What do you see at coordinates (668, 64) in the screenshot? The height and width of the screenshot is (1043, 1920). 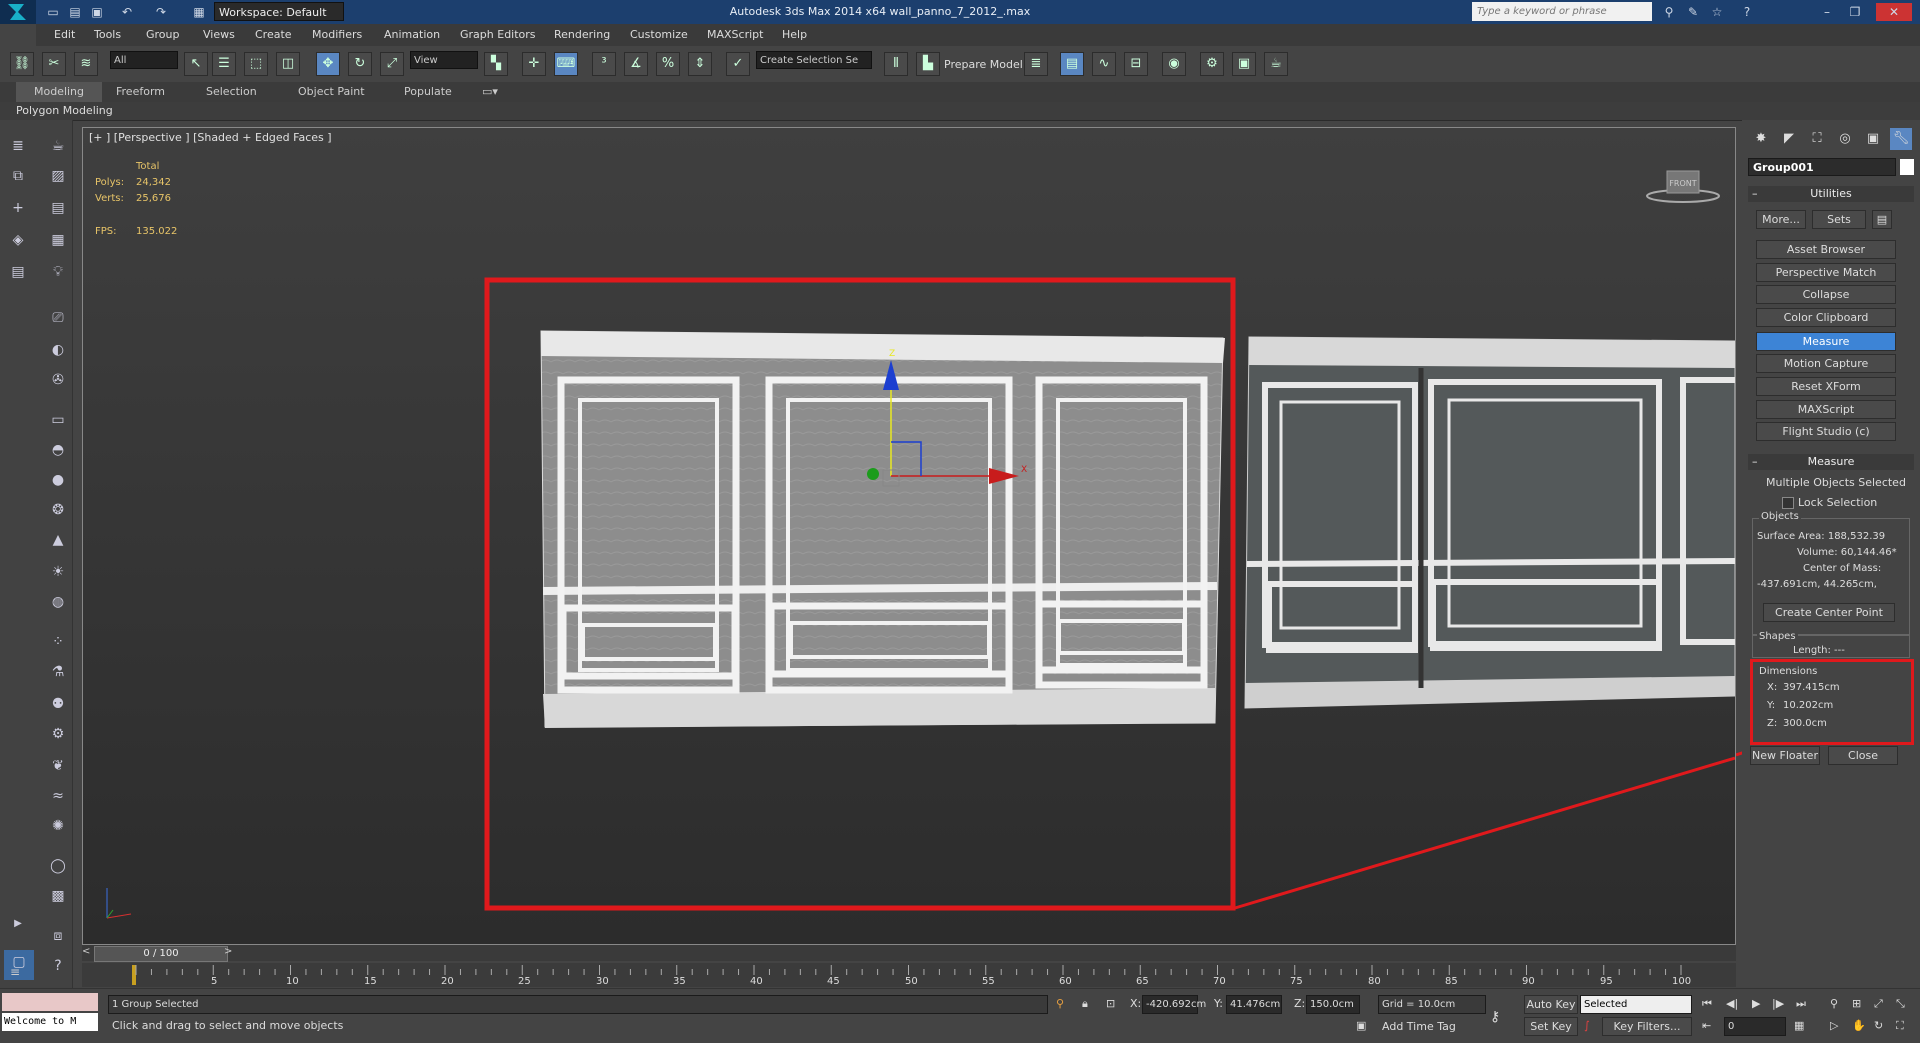 I see `percent-snap-icon: %` at bounding box center [668, 64].